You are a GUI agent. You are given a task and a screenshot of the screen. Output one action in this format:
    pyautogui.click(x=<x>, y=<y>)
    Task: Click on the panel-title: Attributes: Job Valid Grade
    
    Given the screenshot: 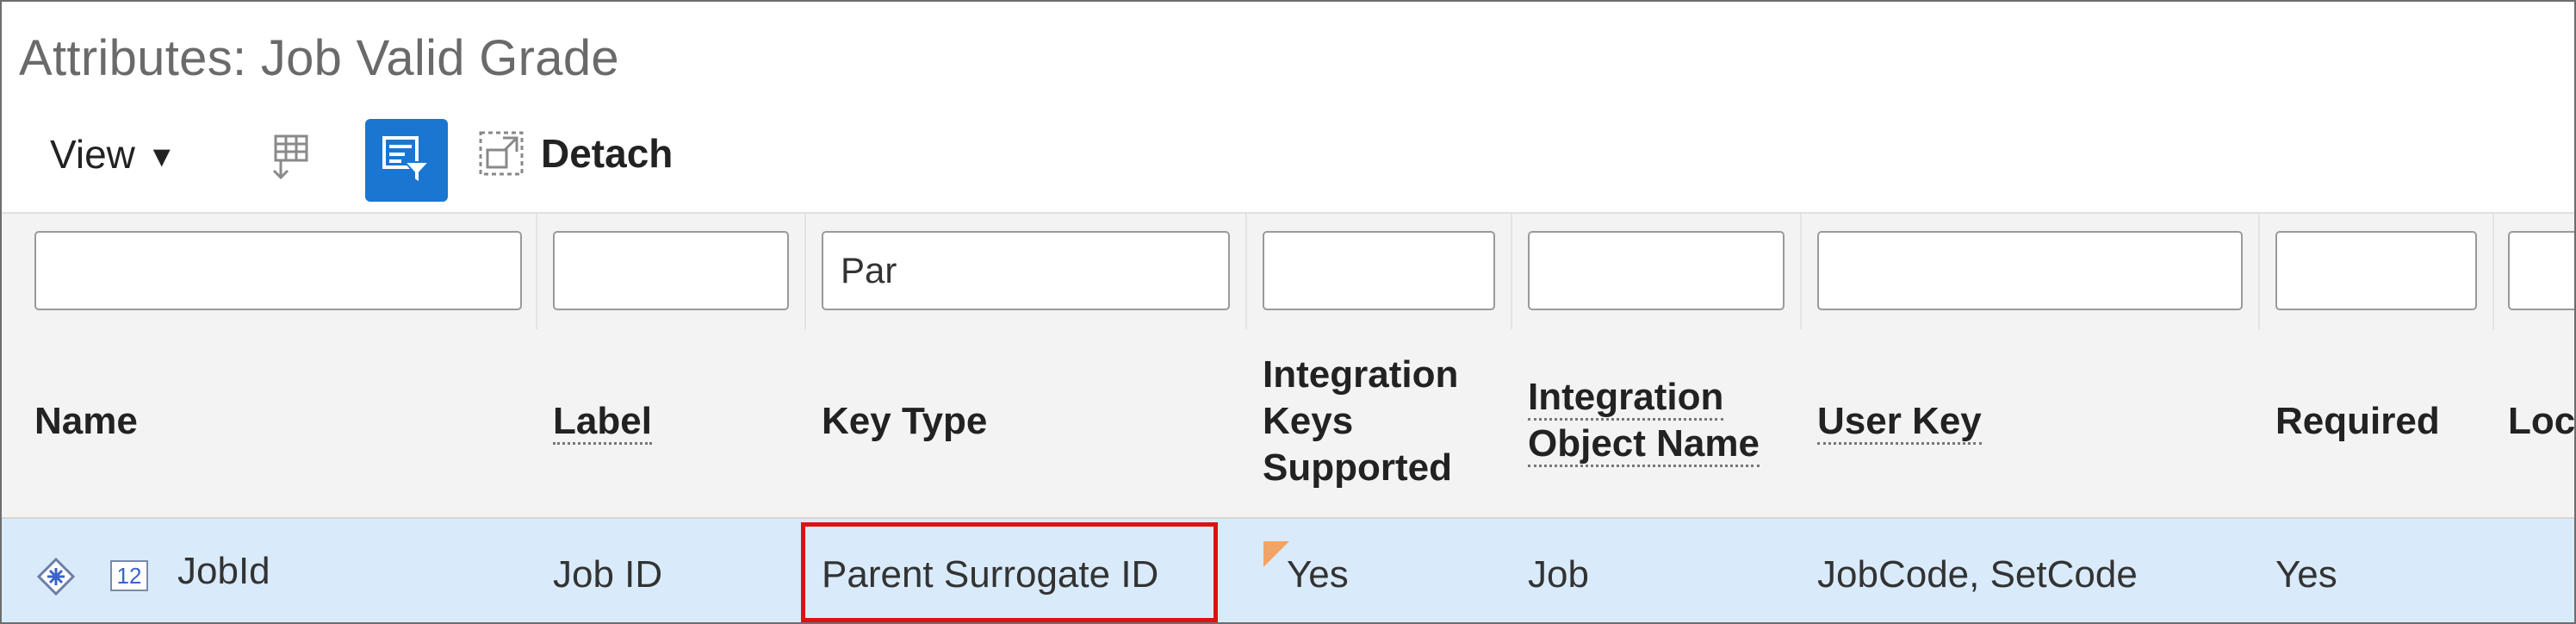 What is the action you would take?
    pyautogui.click(x=319, y=58)
    